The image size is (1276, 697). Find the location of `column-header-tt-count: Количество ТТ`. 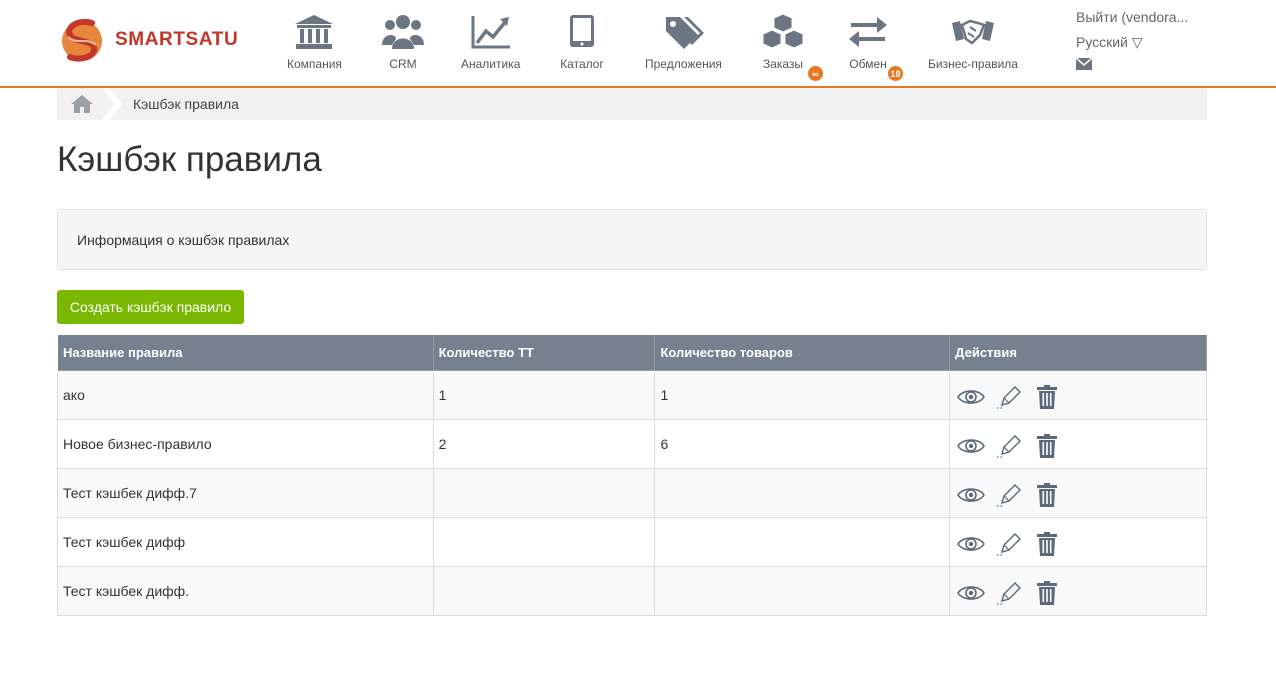

column-header-tt-count: Количество ТТ is located at coordinates (544, 352).